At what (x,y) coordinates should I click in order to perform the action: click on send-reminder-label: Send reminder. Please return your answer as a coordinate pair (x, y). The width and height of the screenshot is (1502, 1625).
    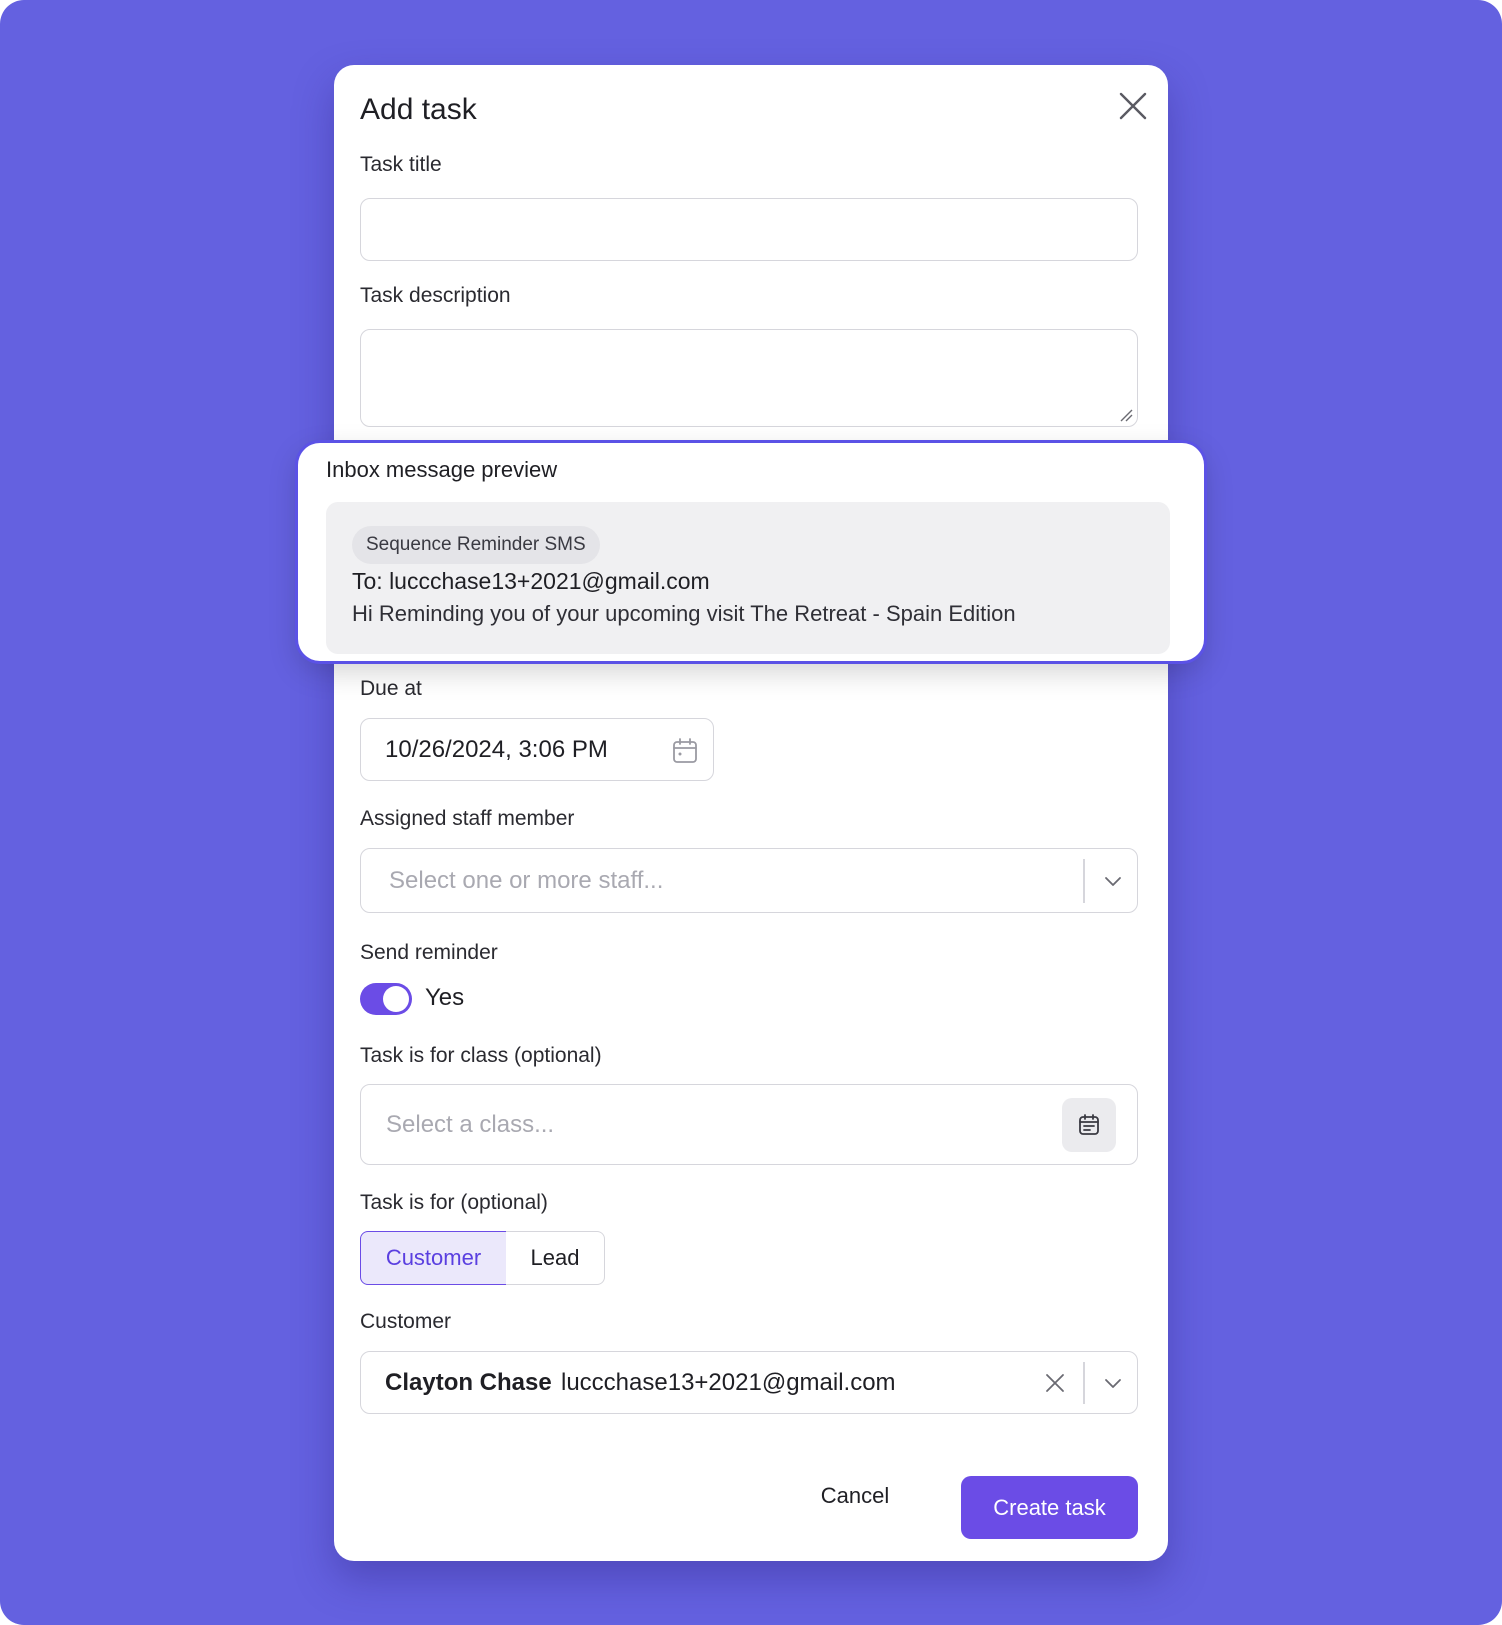
    Looking at the image, I should click on (429, 952).